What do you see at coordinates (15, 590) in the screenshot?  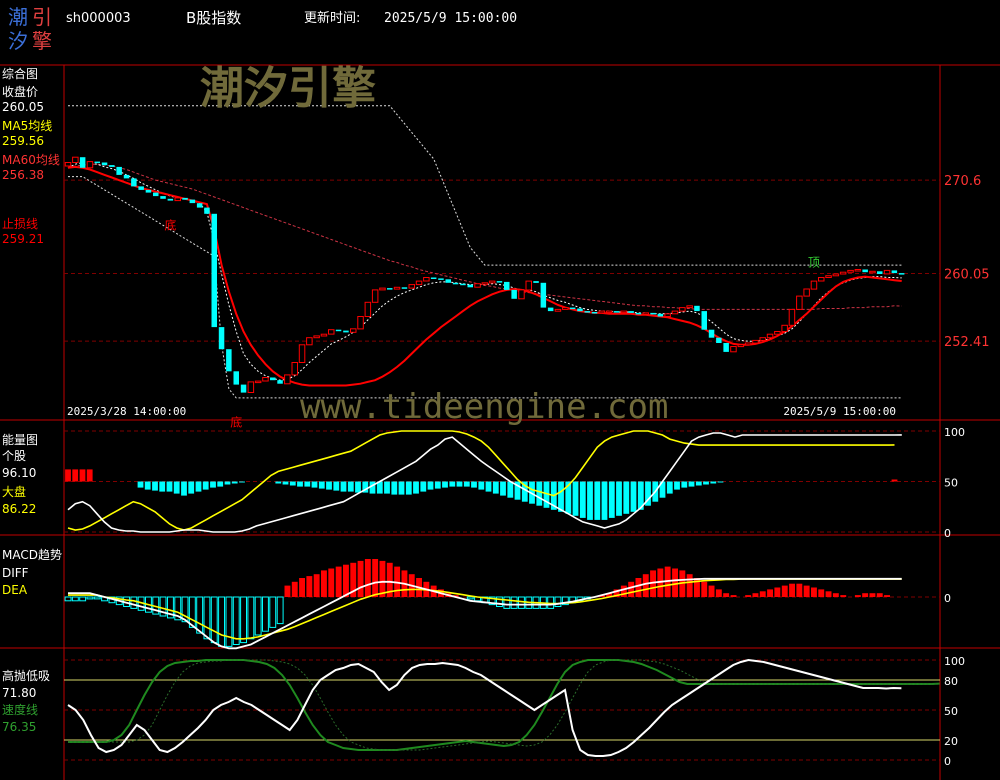 I see `legend-label: DEA` at bounding box center [15, 590].